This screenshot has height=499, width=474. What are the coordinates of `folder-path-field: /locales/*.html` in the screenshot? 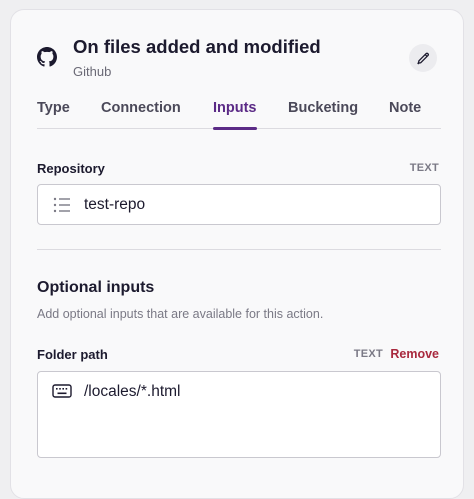 It's located at (239, 414).